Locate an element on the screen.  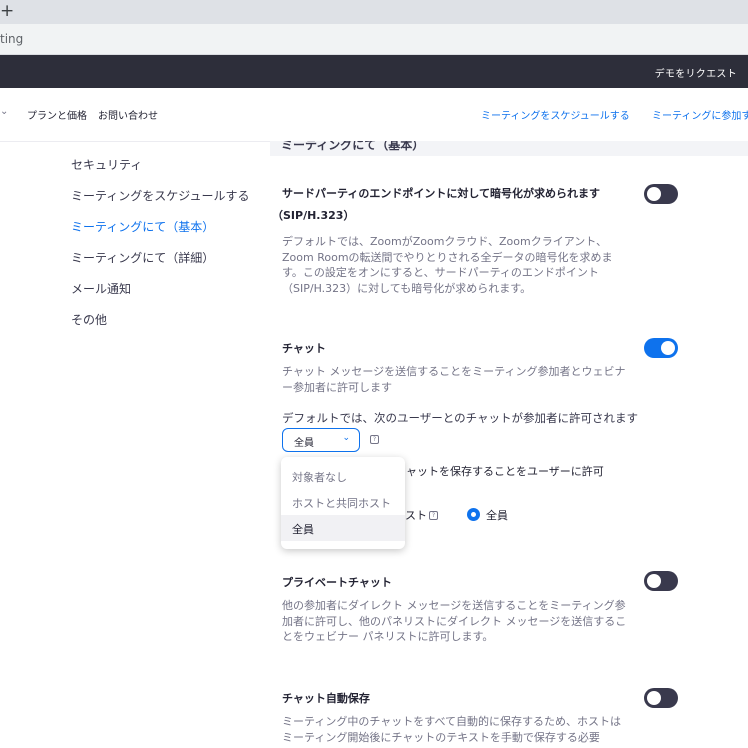
radio-dot is located at coordinates (473, 514).